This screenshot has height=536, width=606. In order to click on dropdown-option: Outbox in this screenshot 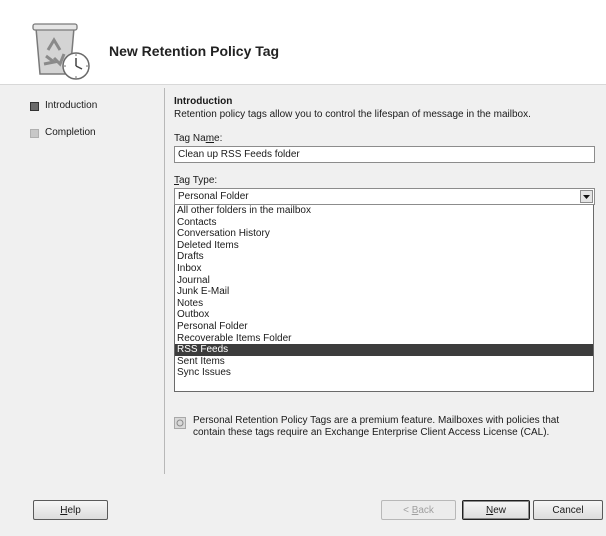, I will do `click(384, 315)`.